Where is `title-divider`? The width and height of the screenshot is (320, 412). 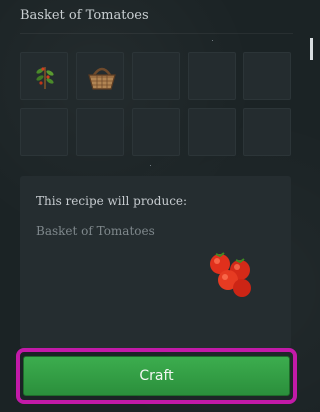 title-divider is located at coordinates (156, 33).